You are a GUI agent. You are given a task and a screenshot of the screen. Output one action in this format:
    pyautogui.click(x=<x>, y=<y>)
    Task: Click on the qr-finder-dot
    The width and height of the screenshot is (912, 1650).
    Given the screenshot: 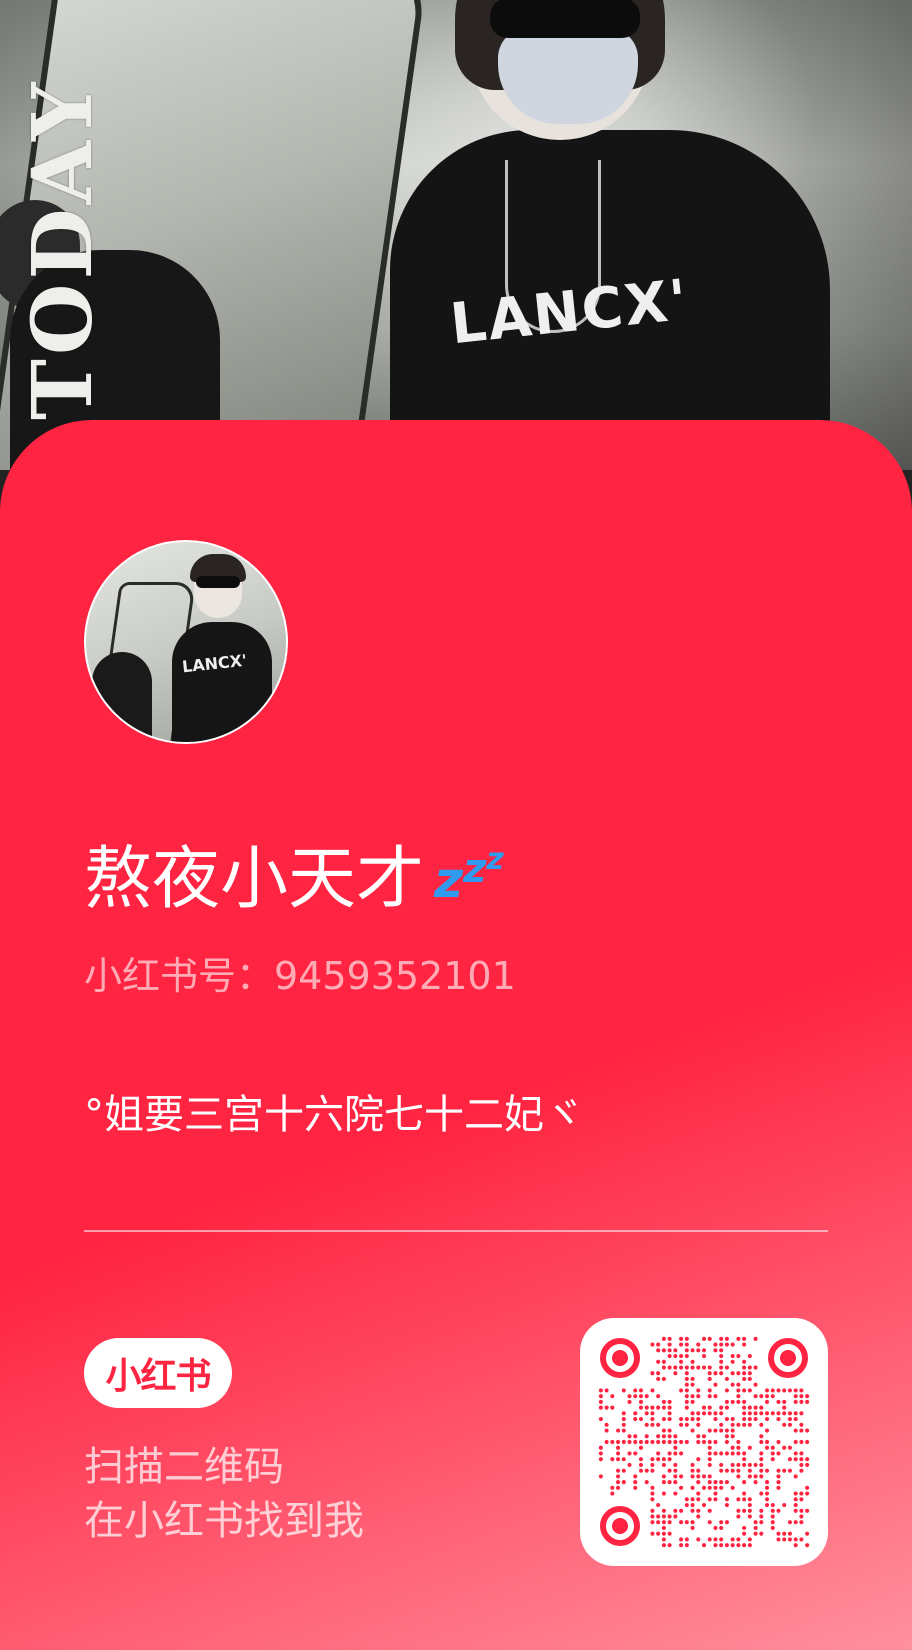 What is the action you would take?
    pyautogui.click(x=620, y=1526)
    